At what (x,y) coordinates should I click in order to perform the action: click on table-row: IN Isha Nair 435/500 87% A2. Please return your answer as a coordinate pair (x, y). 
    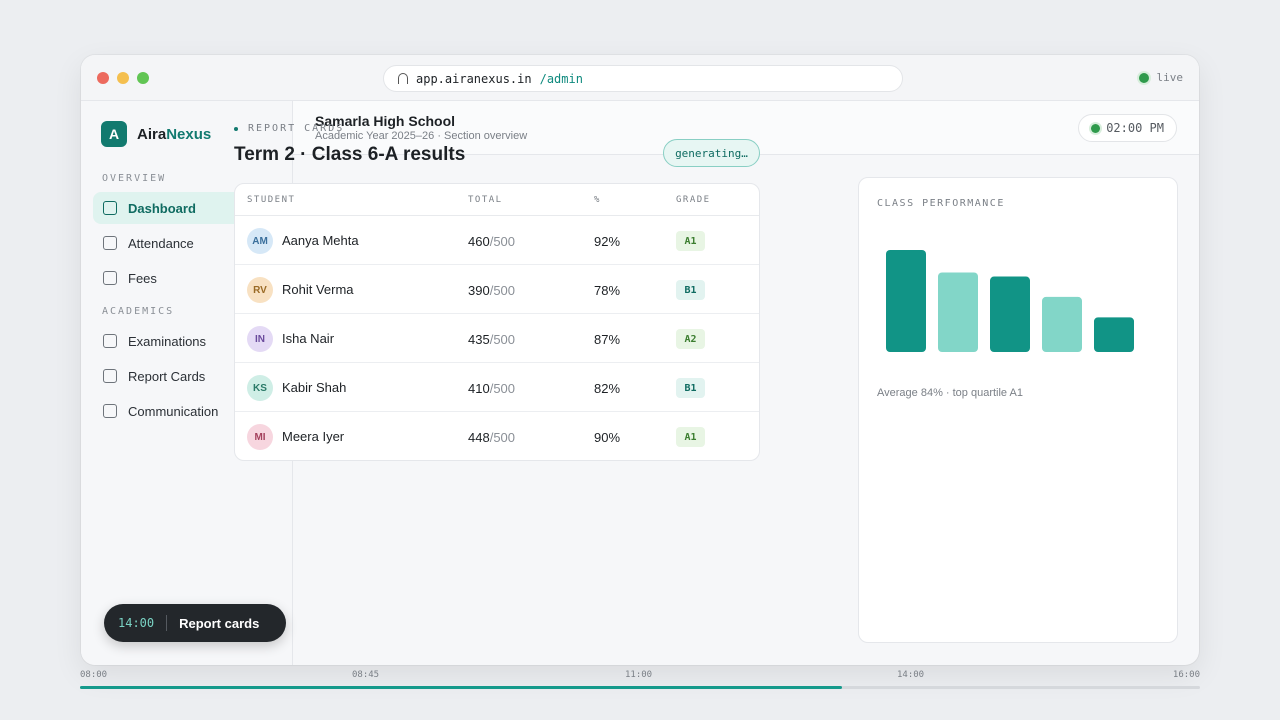
    Looking at the image, I should click on (497, 338).